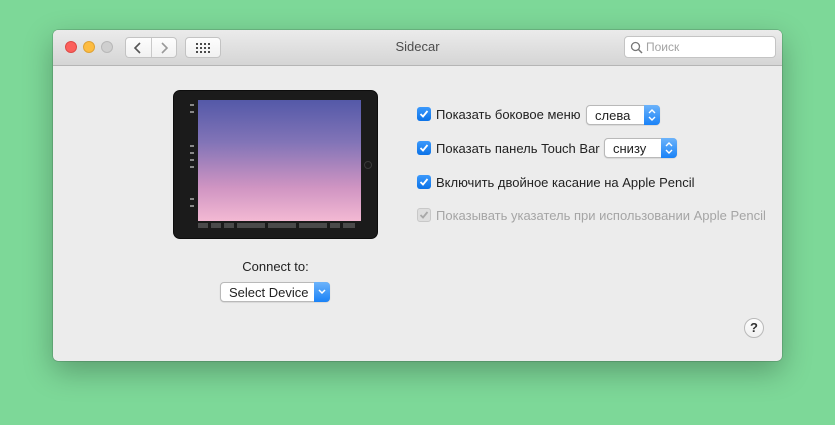 The image size is (835, 425). Describe the element at coordinates (279, 226) in the screenshot. I see `touchbar-preview` at that location.